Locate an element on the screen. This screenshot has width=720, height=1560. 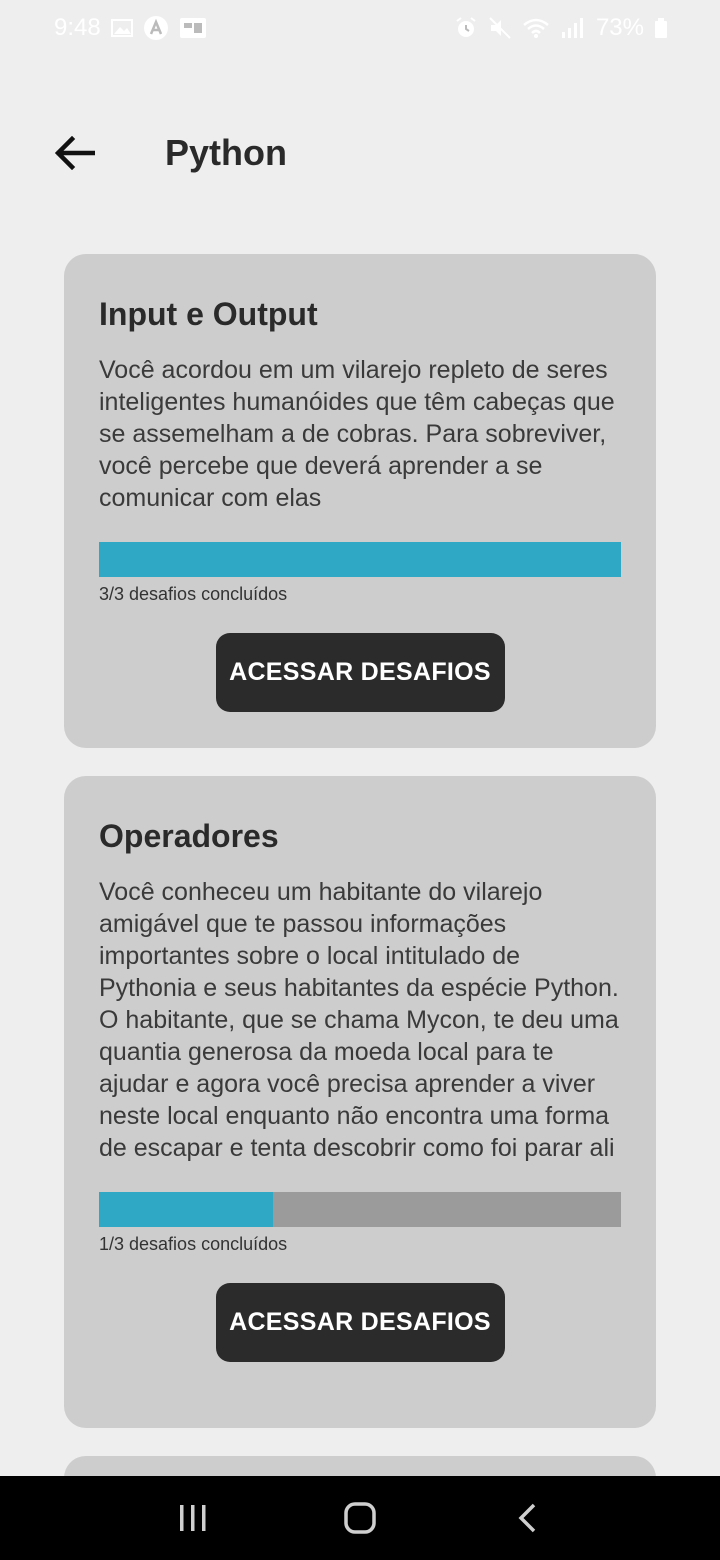
status-left: 9:48 is located at coordinates (130, 28).